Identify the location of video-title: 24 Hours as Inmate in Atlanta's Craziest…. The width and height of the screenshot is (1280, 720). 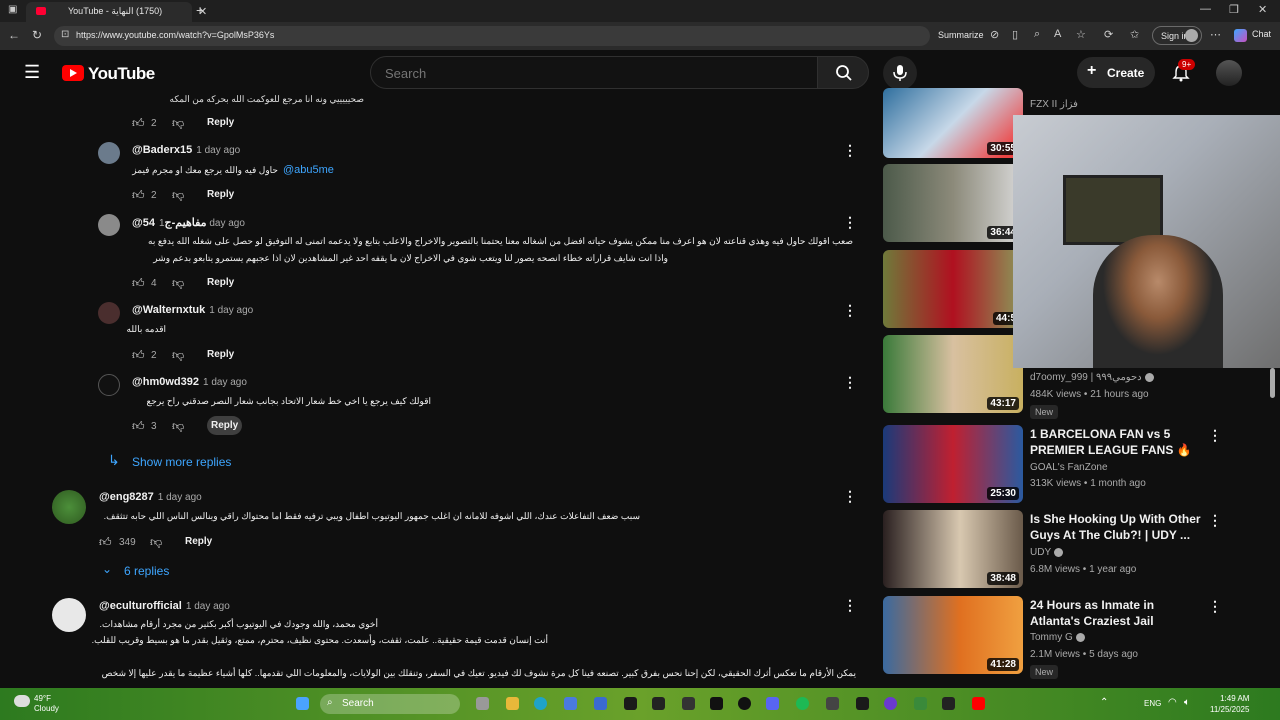
(1118, 613).